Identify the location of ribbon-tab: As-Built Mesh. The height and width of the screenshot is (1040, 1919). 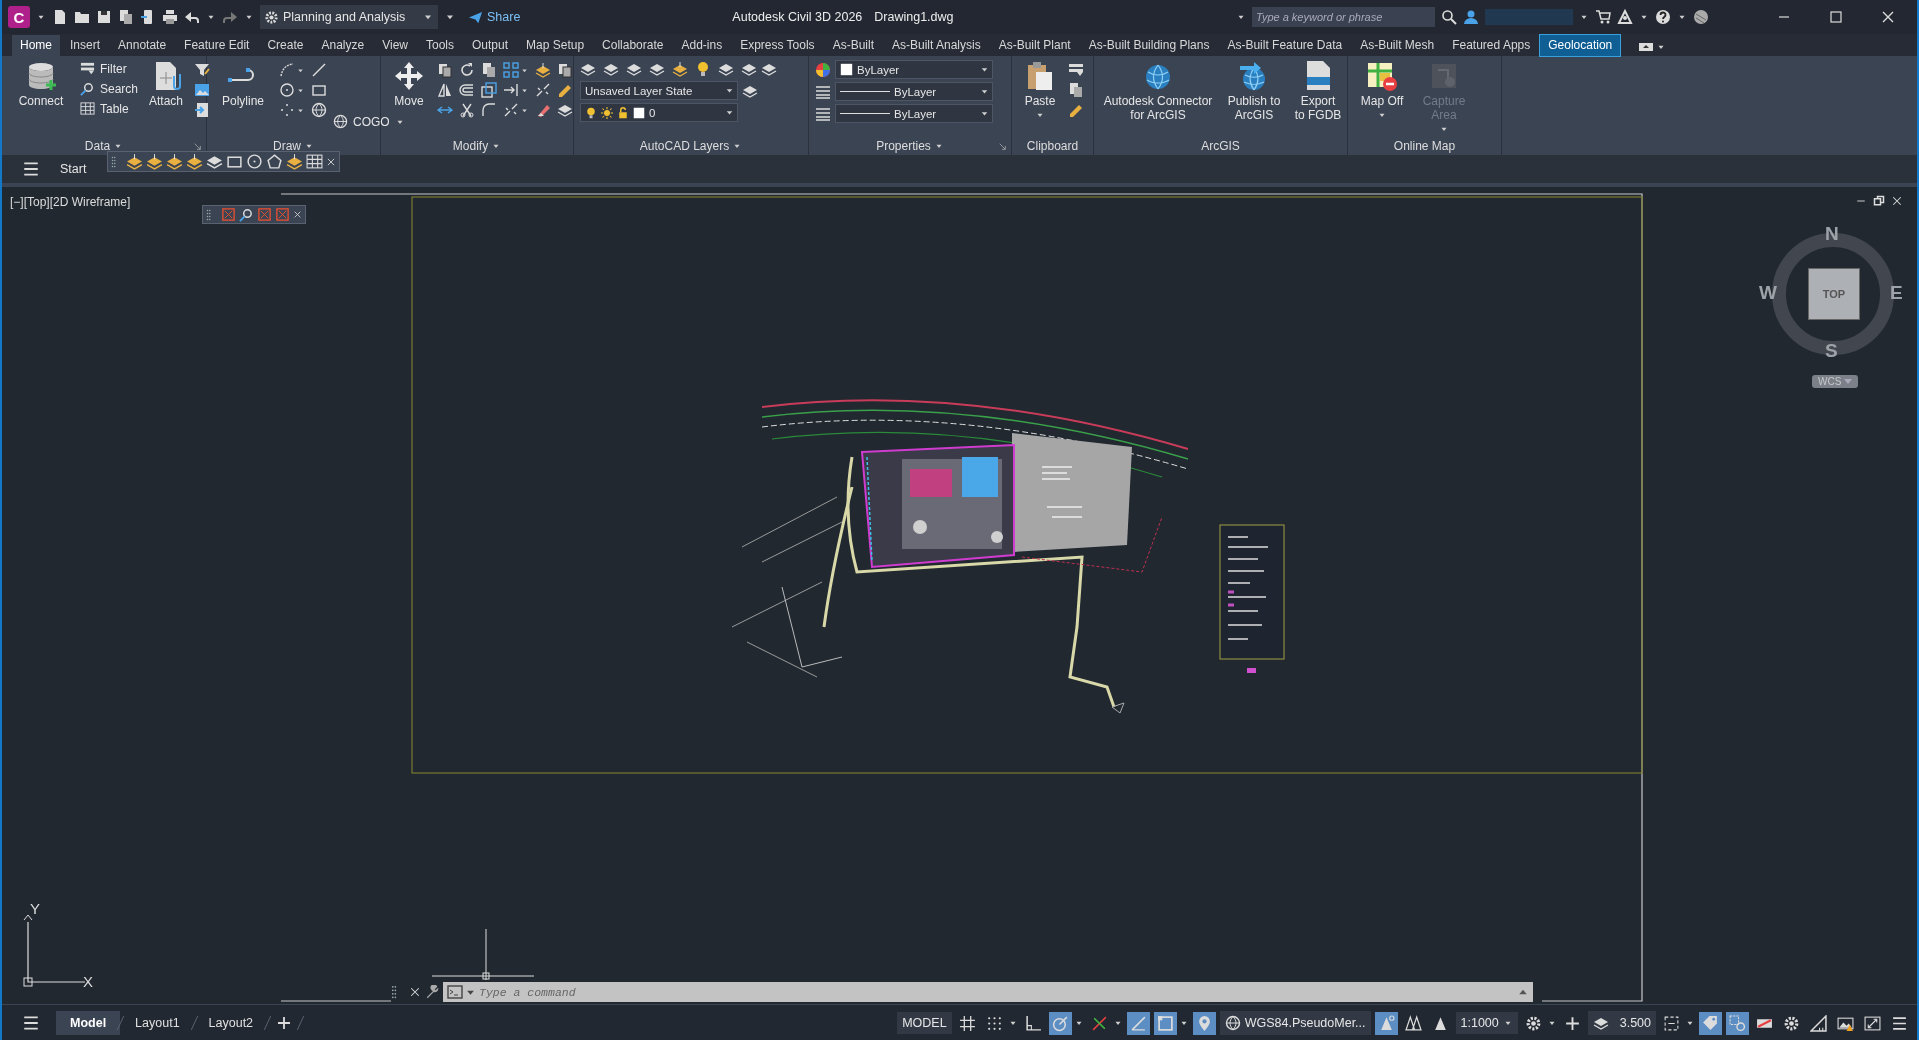
(1397, 45).